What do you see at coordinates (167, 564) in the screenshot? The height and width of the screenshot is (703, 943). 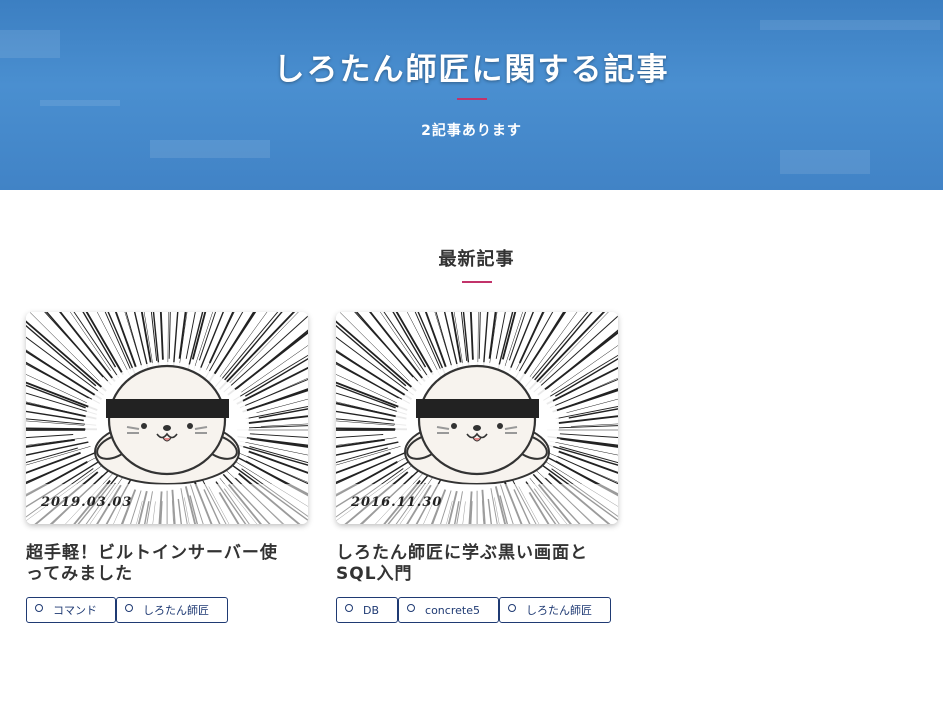 I see `post-title: 超手軽！ビルトインサーバー使 ってみました` at bounding box center [167, 564].